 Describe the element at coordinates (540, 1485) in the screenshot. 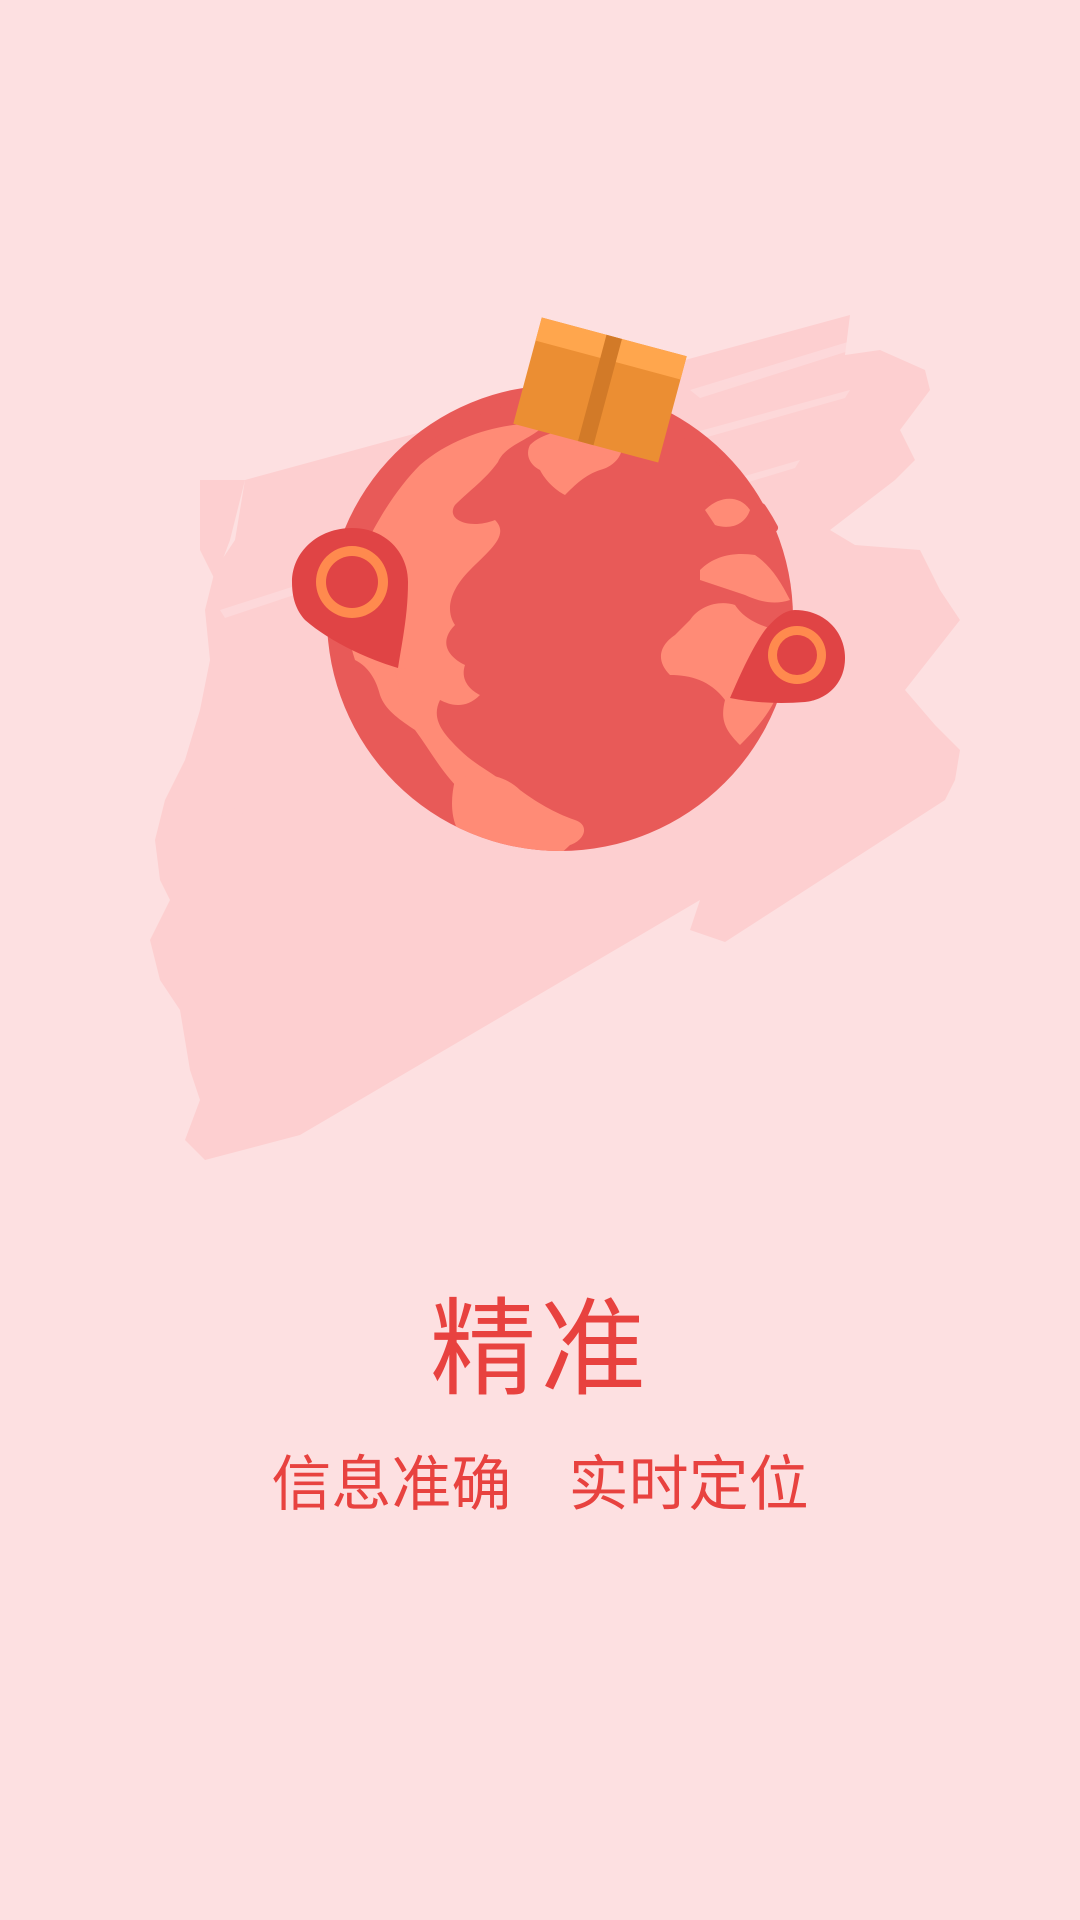

I see `onboarding-subtitle: 信息准确 实时定位` at that location.